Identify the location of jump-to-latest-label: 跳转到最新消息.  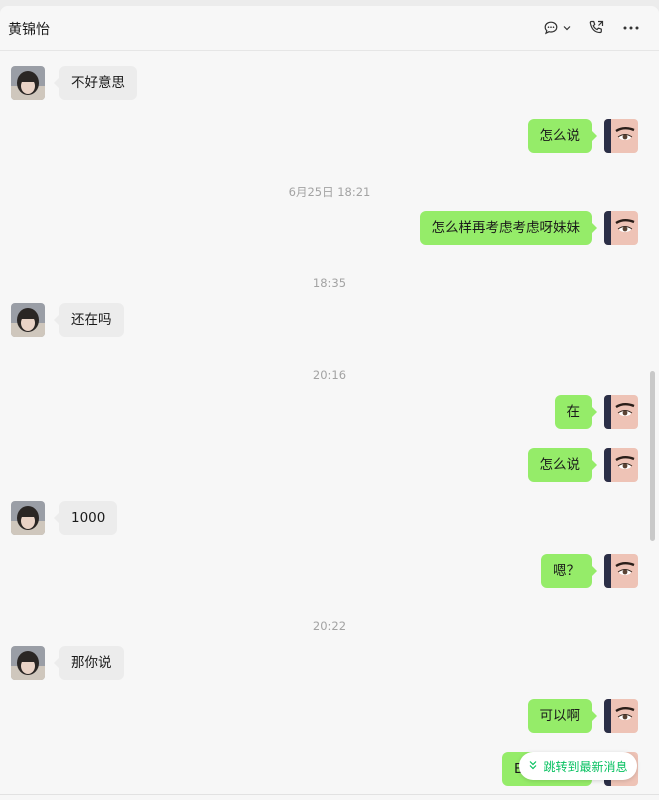
(585, 766).